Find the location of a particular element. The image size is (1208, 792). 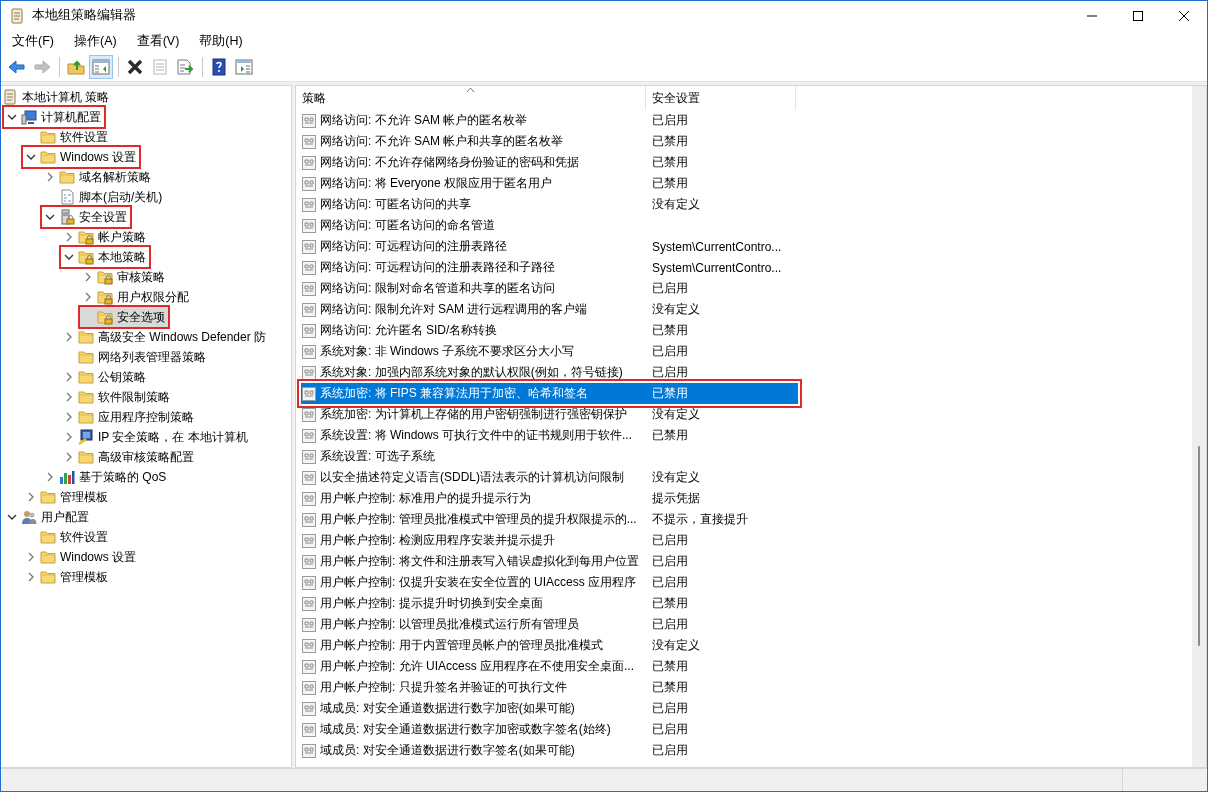

policy-row: 系统设置: 将 Windows 可执行文件中的证书规则用于软件... 已禁用 is located at coordinates (549, 435).